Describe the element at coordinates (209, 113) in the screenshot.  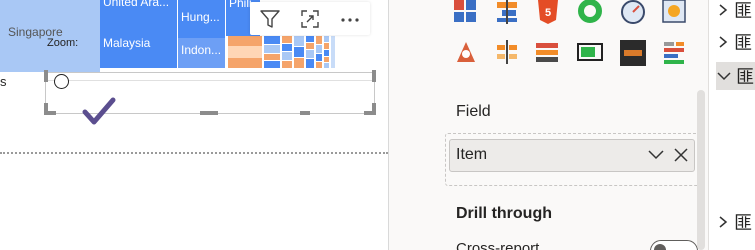
I see `resize-handle-bottom-center` at that location.